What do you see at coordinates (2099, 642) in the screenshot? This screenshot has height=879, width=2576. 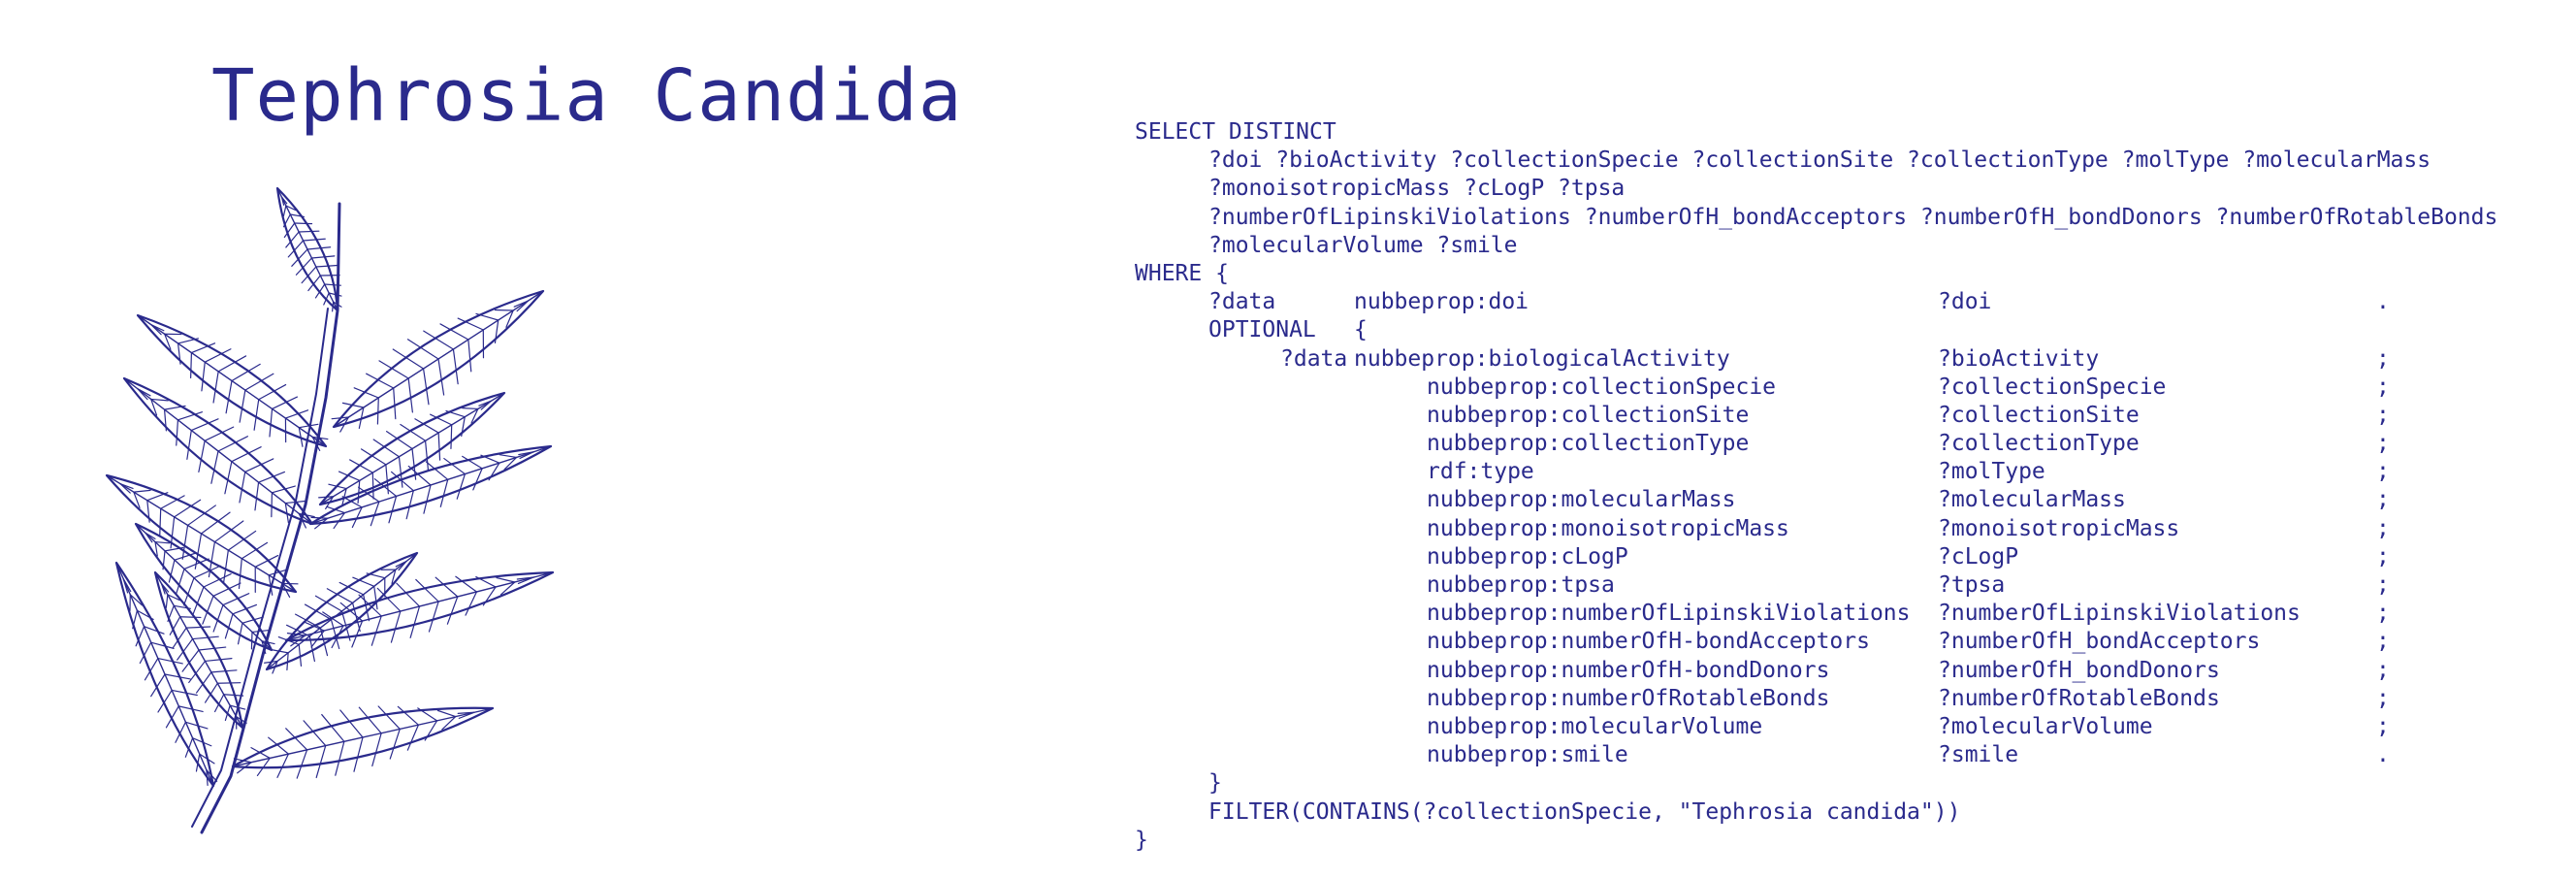 I see `triple-object: ?numberOfH_bondAcceptors` at bounding box center [2099, 642].